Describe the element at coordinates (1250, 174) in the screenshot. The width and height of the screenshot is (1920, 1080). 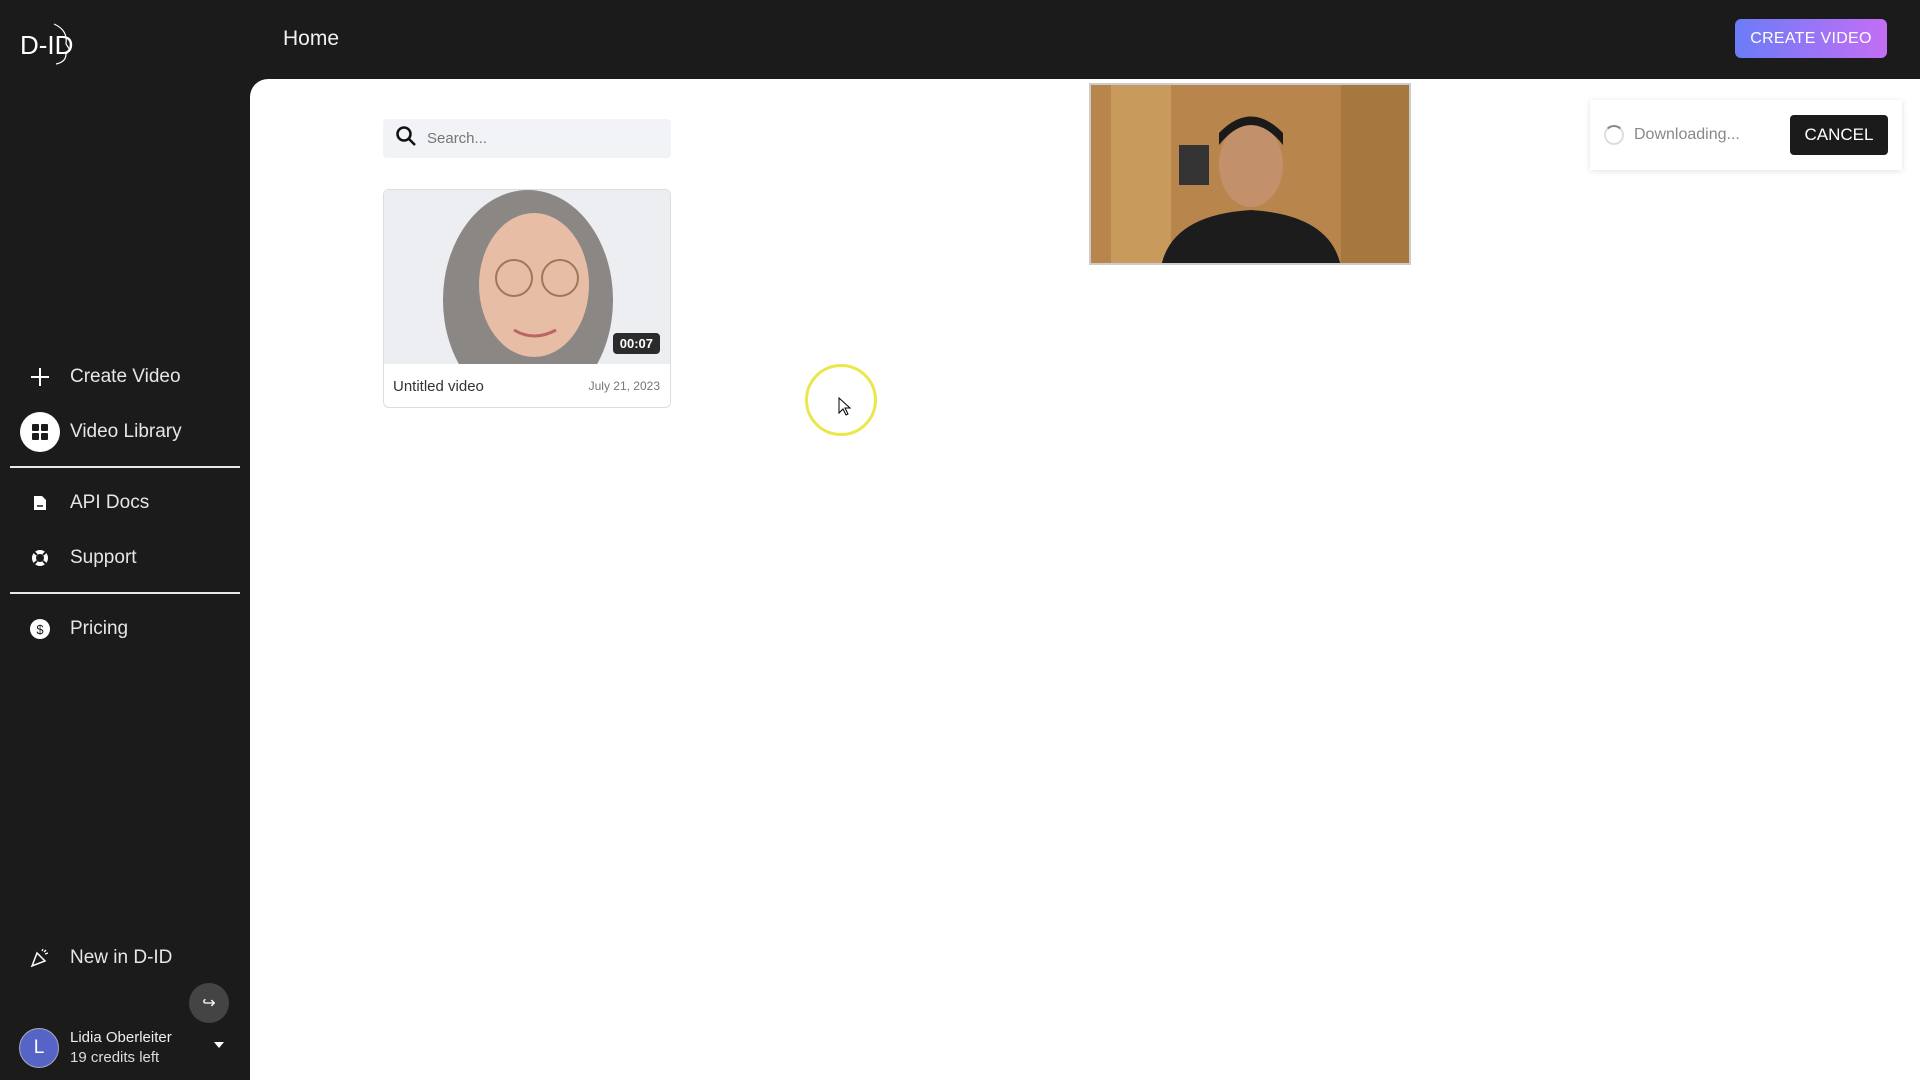
I see `webcam-overlay` at that location.